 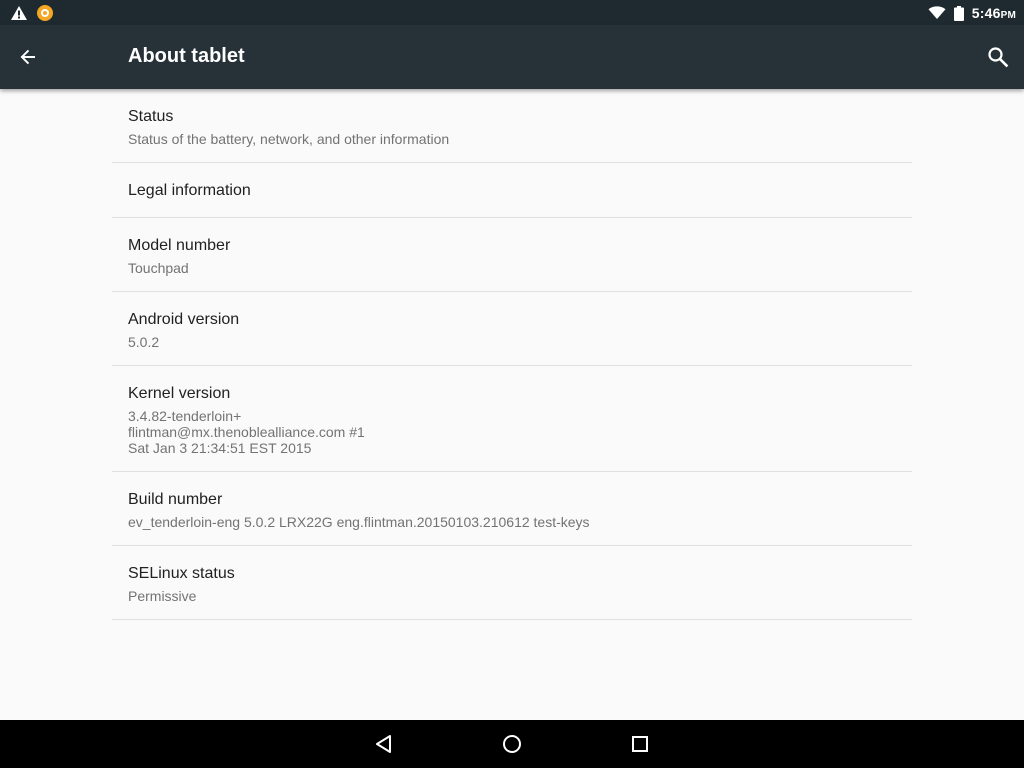 I want to click on item-title: SELinux status, so click(x=181, y=573).